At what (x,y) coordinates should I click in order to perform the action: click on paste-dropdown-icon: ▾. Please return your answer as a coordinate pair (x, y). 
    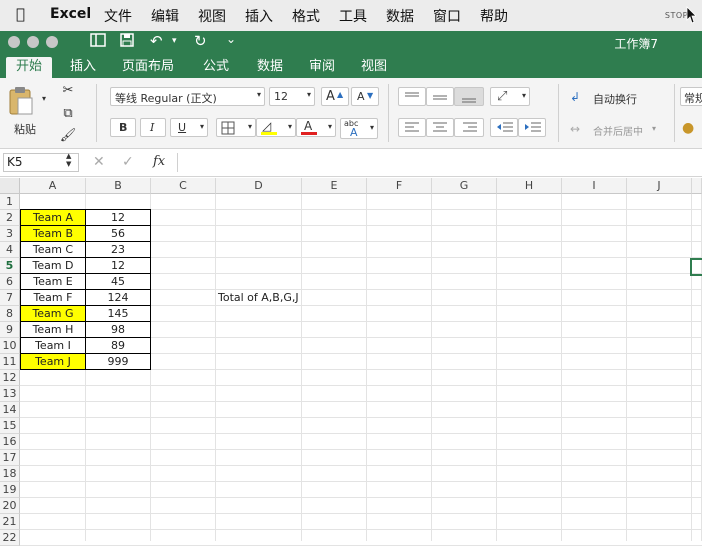
    Looking at the image, I should click on (44, 98).